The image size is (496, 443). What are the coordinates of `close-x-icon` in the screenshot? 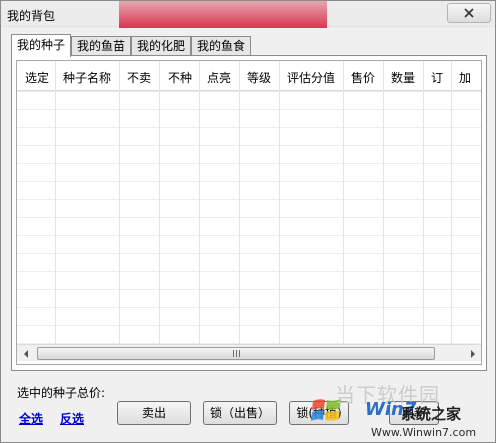 It's located at (469, 13).